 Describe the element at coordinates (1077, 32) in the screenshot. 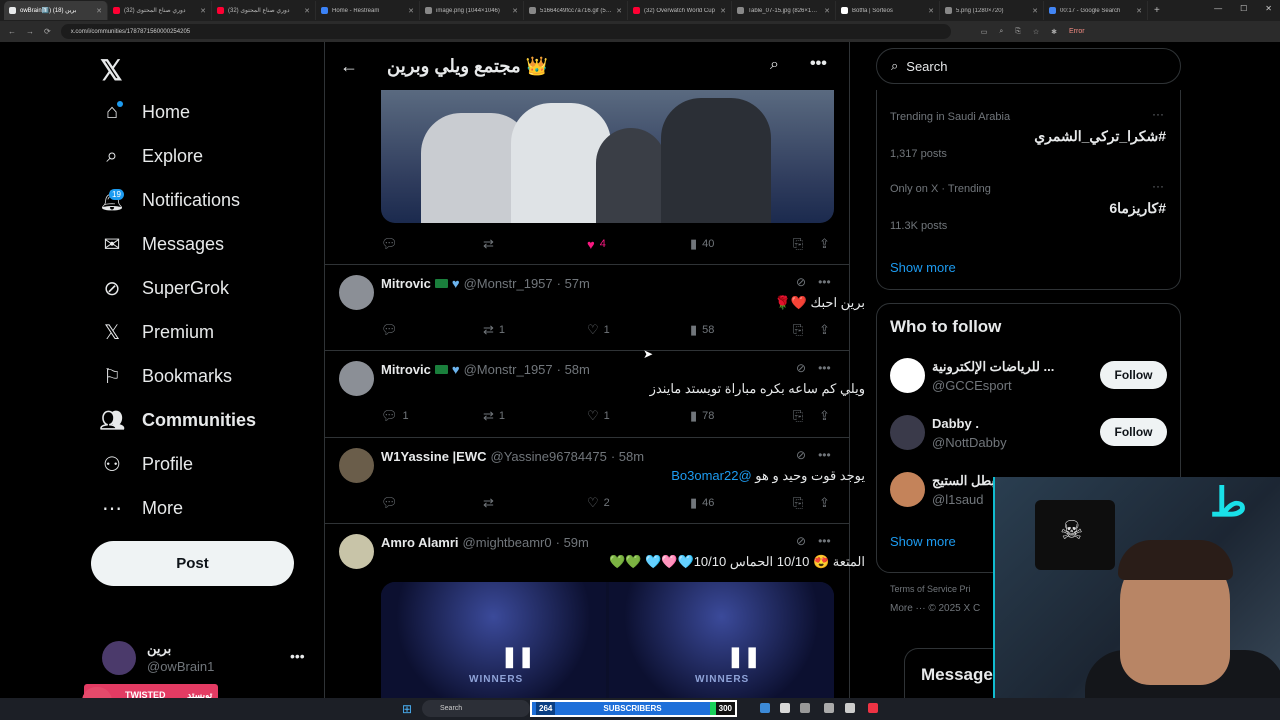

I see `profile-error-button: Error` at that location.